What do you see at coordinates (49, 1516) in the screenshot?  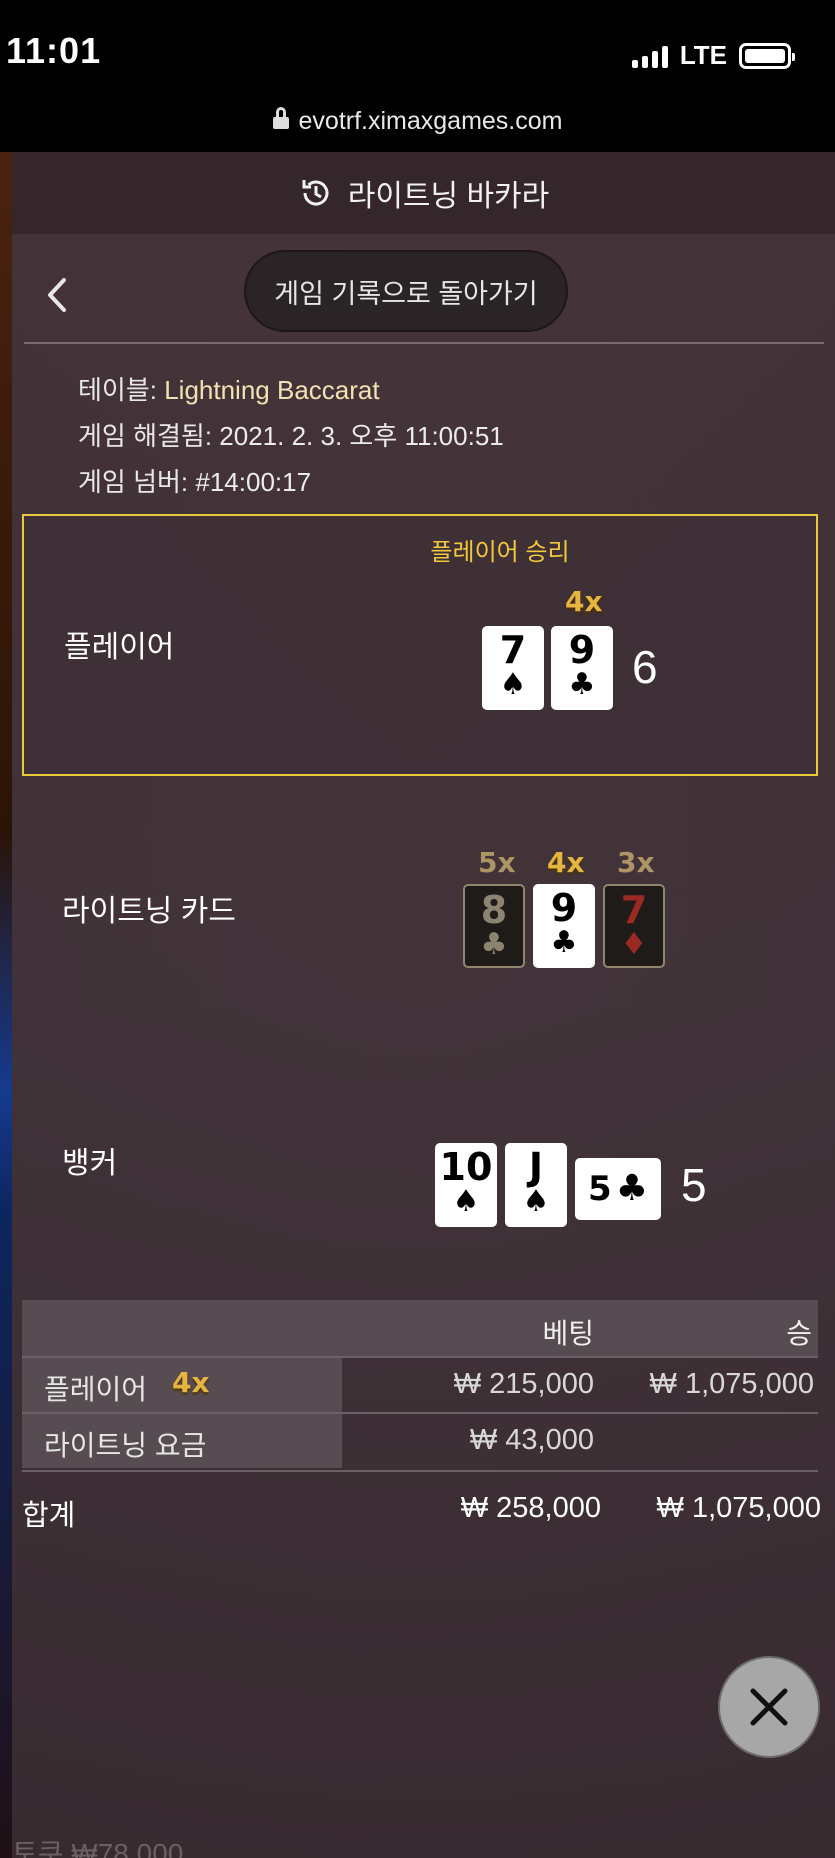 I see `total-label: 합계` at bounding box center [49, 1516].